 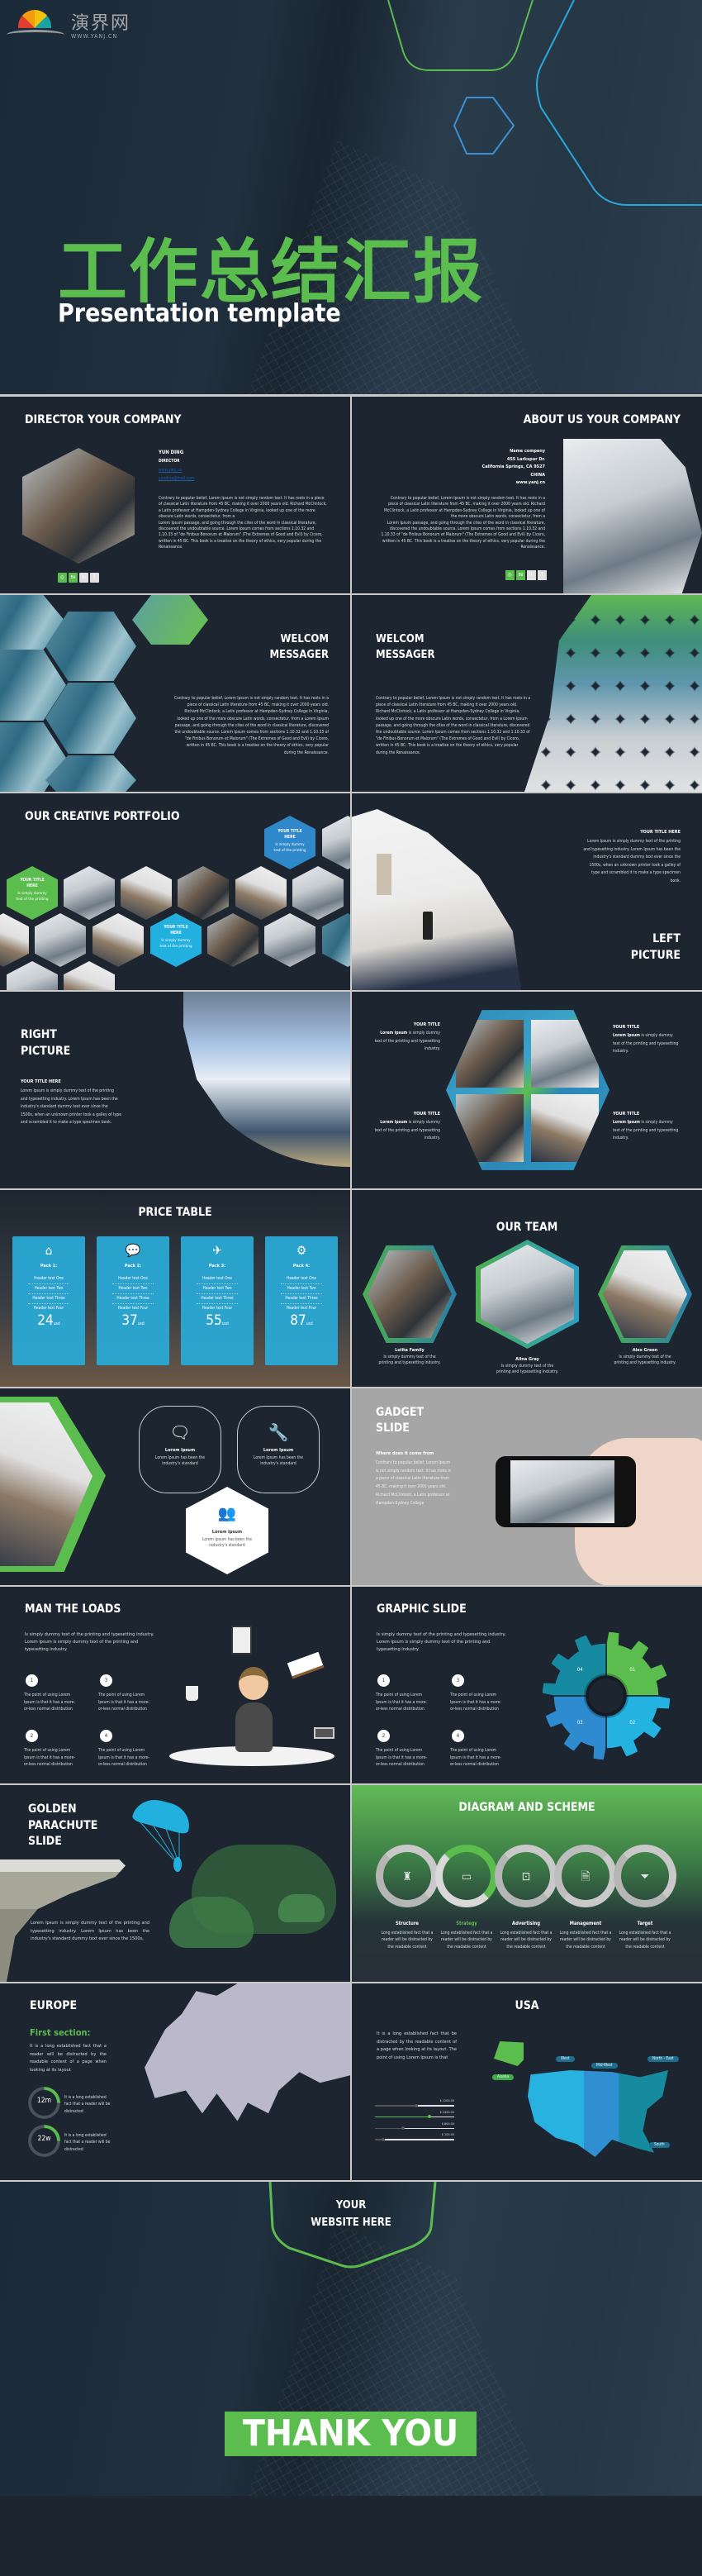 What do you see at coordinates (302, 1267) in the screenshot?
I see `pack-name: Pack 4:` at bounding box center [302, 1267].